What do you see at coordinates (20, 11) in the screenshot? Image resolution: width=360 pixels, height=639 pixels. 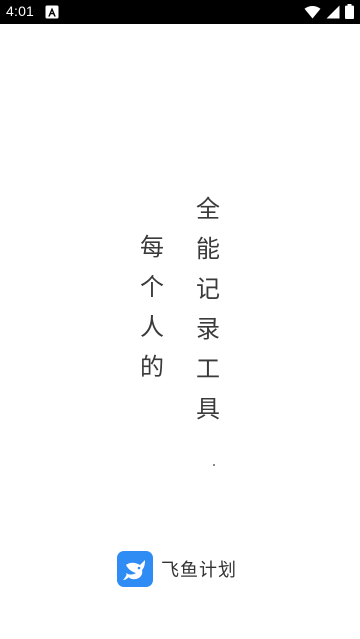 I see `status-time: 4:01` at bounding box center [20, 11].